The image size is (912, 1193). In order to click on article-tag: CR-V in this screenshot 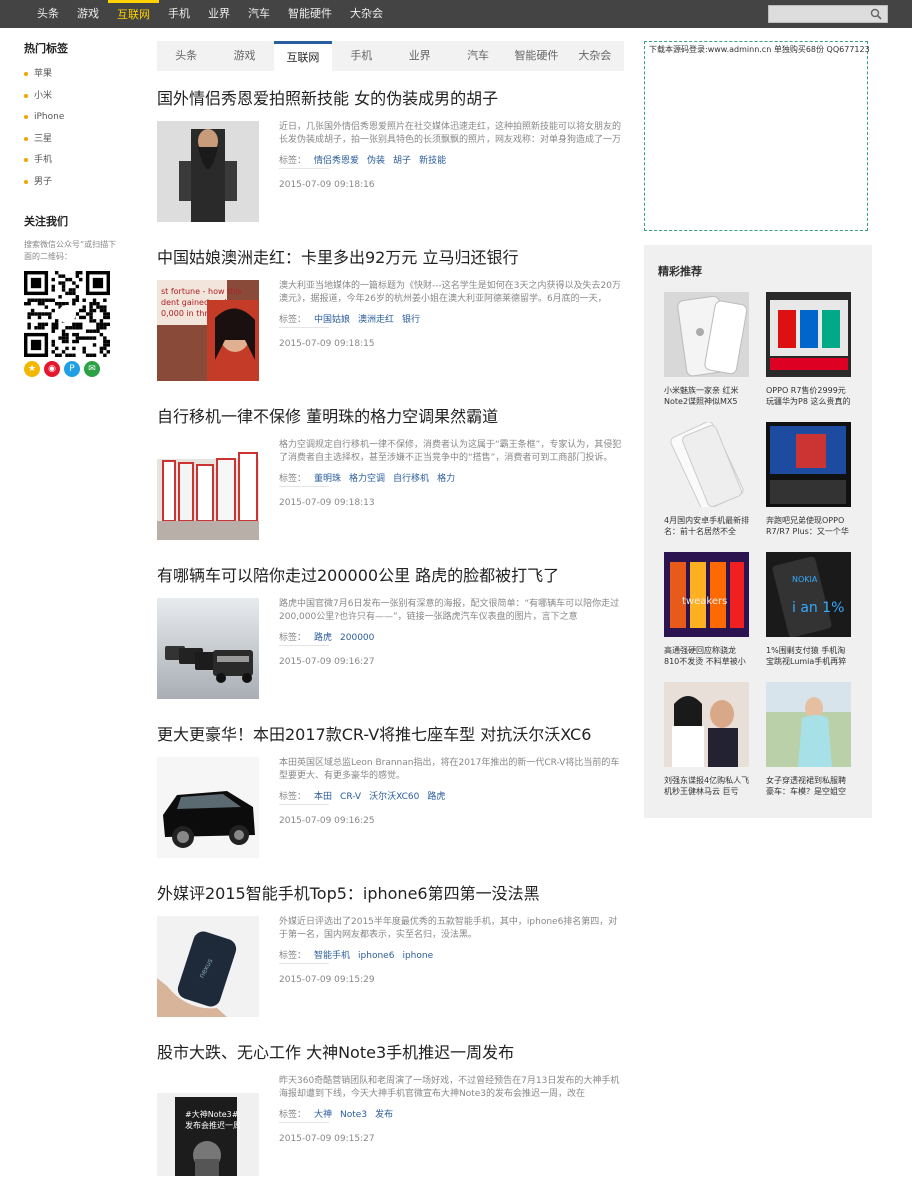, I will do `click(350, 797)`.